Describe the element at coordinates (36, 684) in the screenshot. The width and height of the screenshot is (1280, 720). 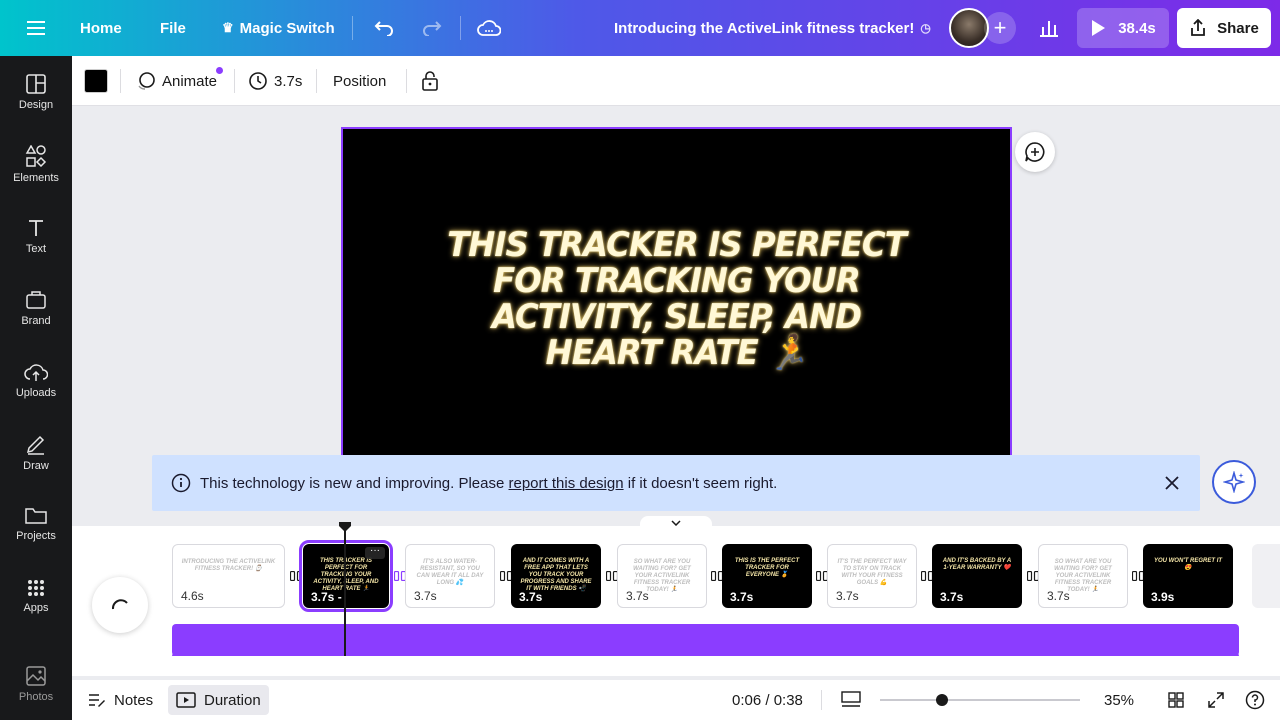
I see `sidebar-item-photos: Photos` at that location.